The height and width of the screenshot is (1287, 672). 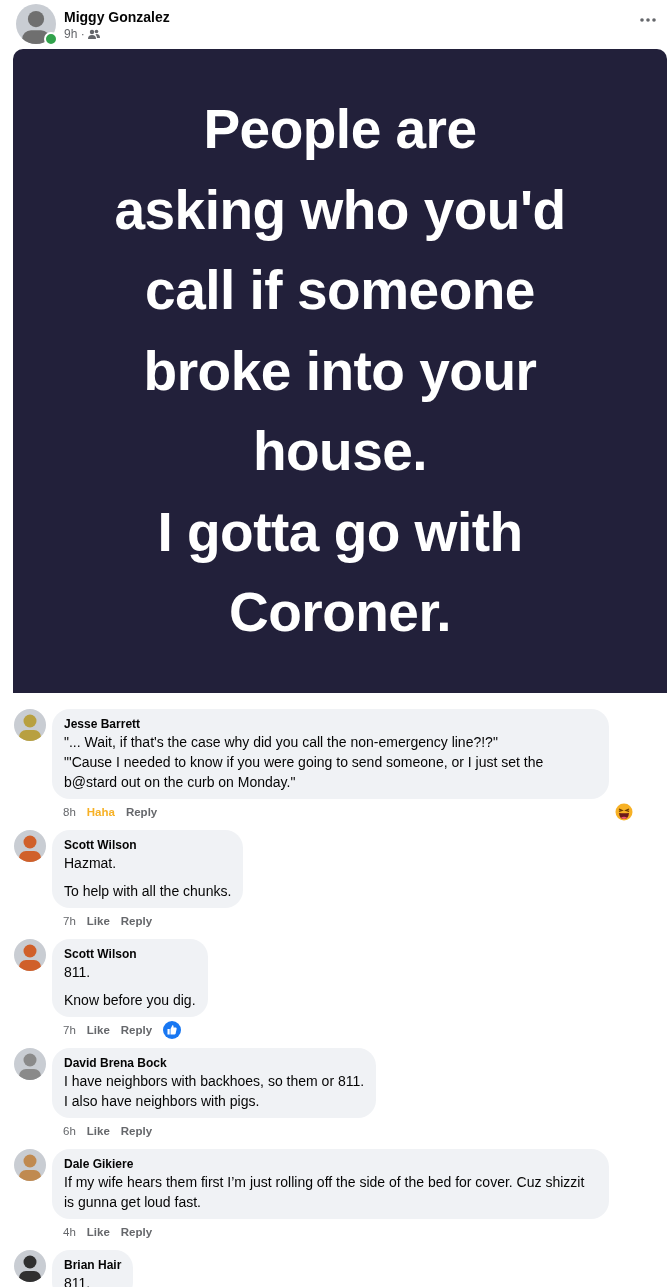 I want to click on image-caption-line: call if someone, so click(x=340, y=291).